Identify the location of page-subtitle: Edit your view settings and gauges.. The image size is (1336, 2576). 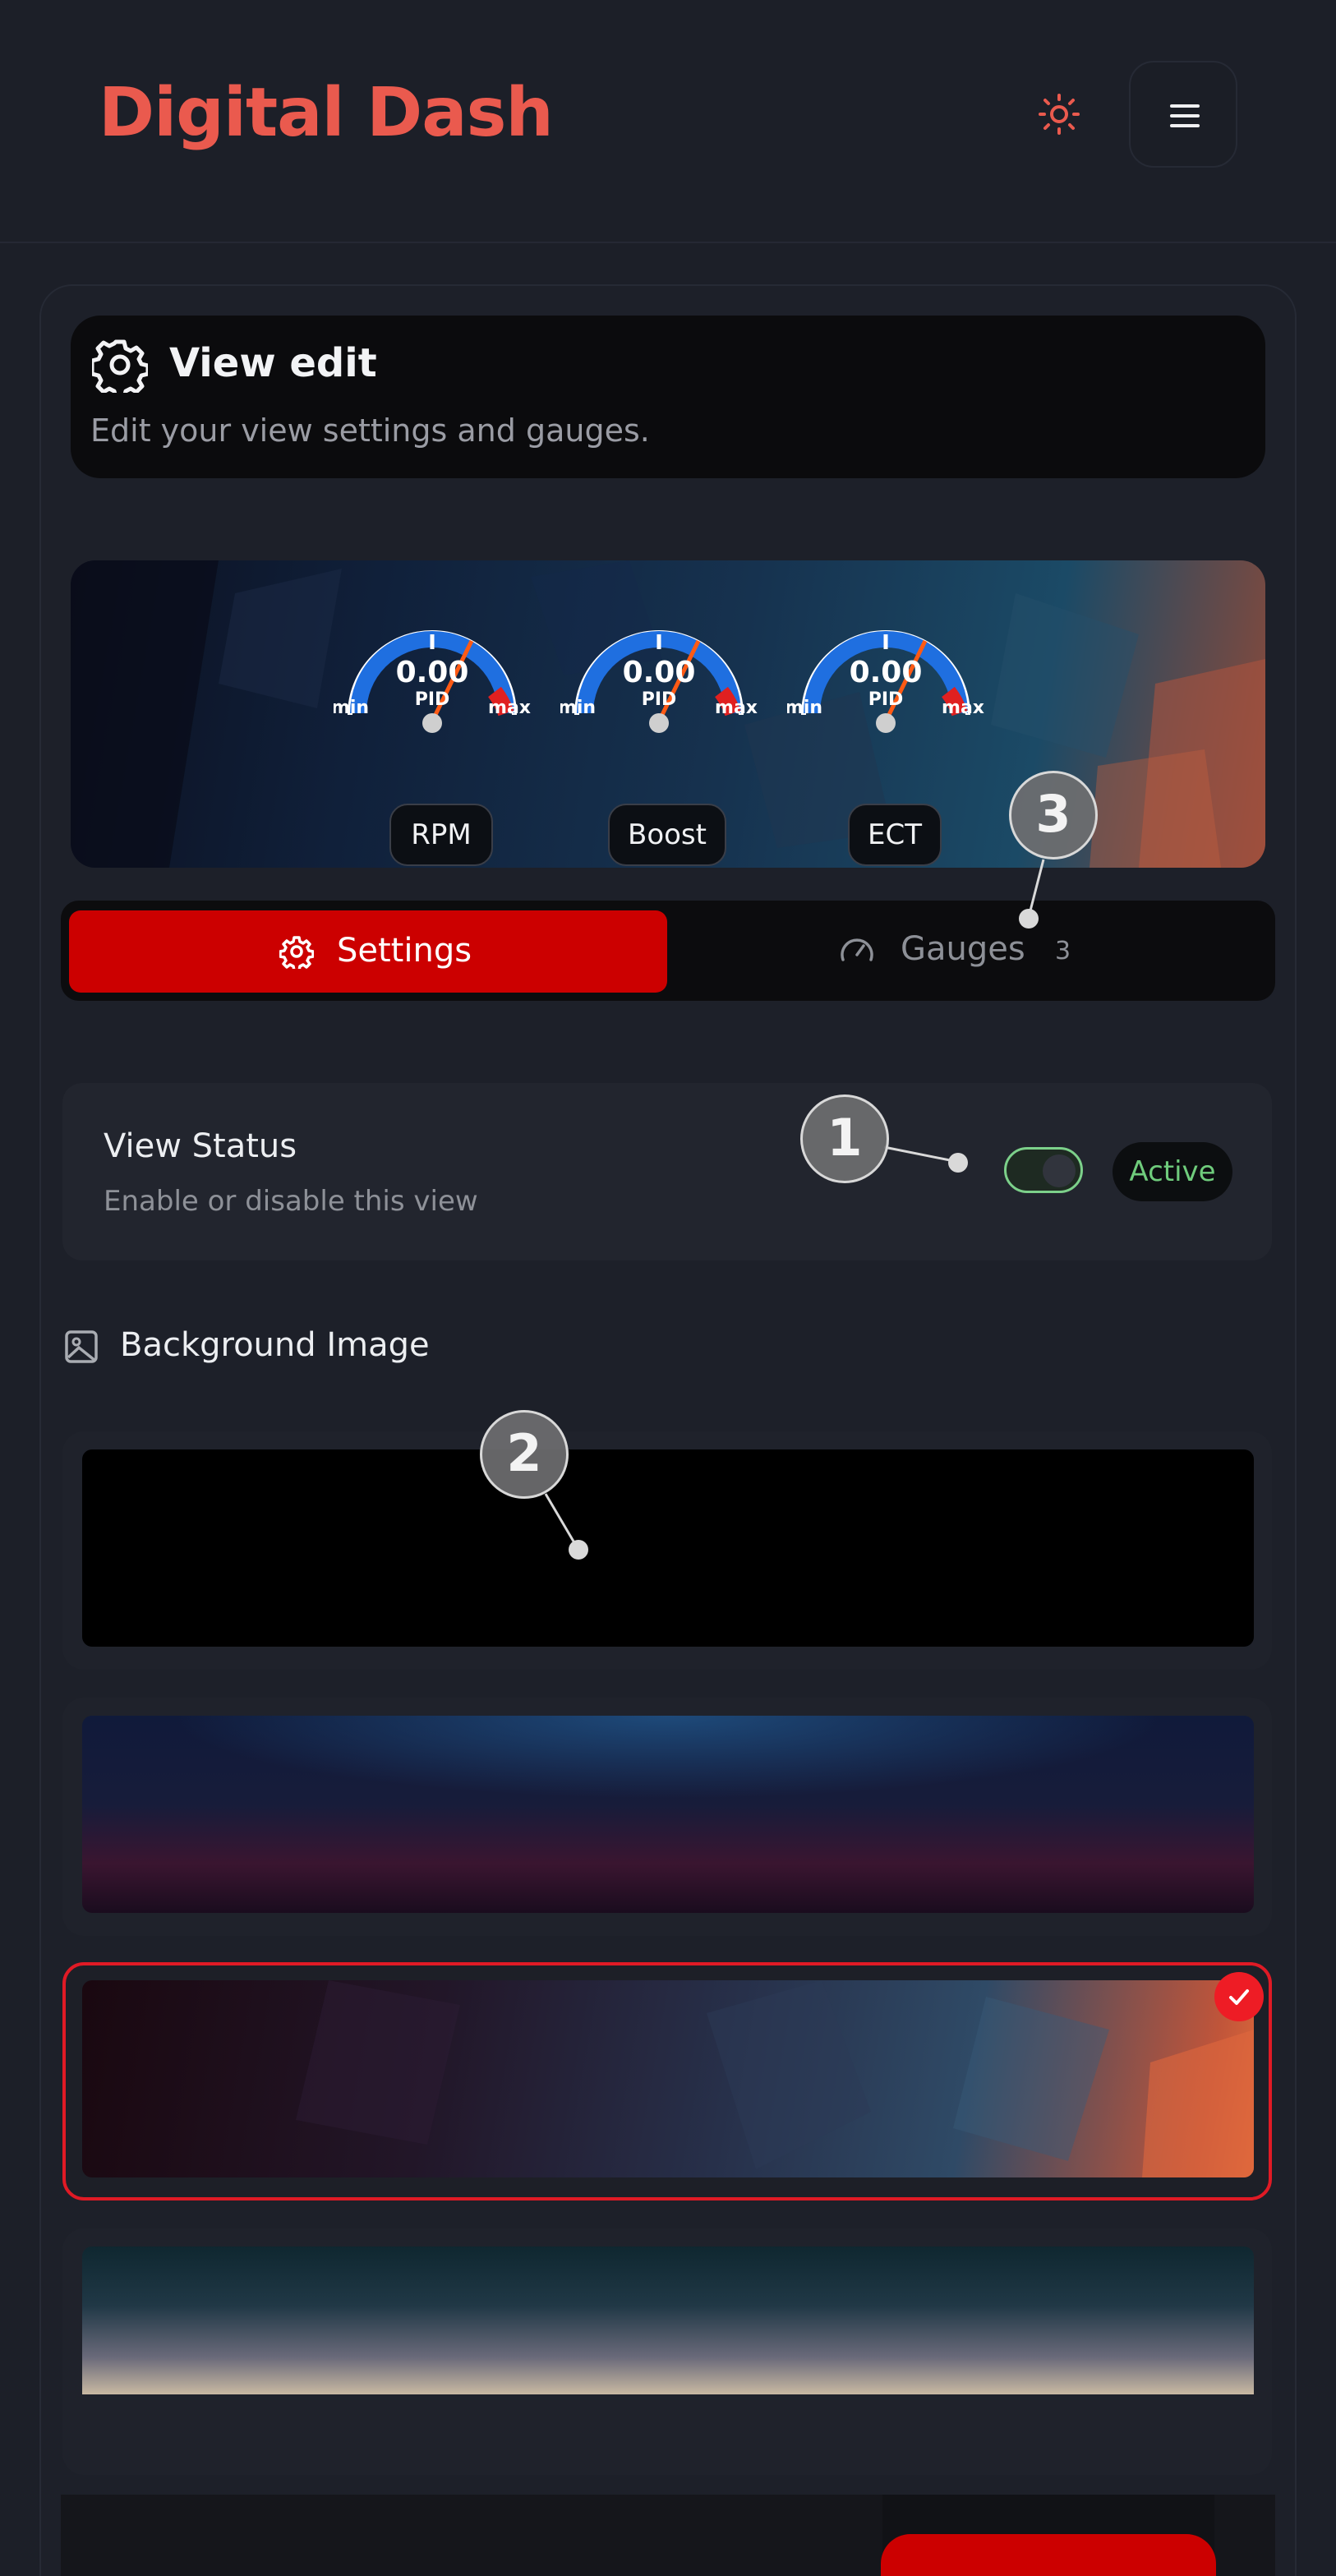
(370, 430).